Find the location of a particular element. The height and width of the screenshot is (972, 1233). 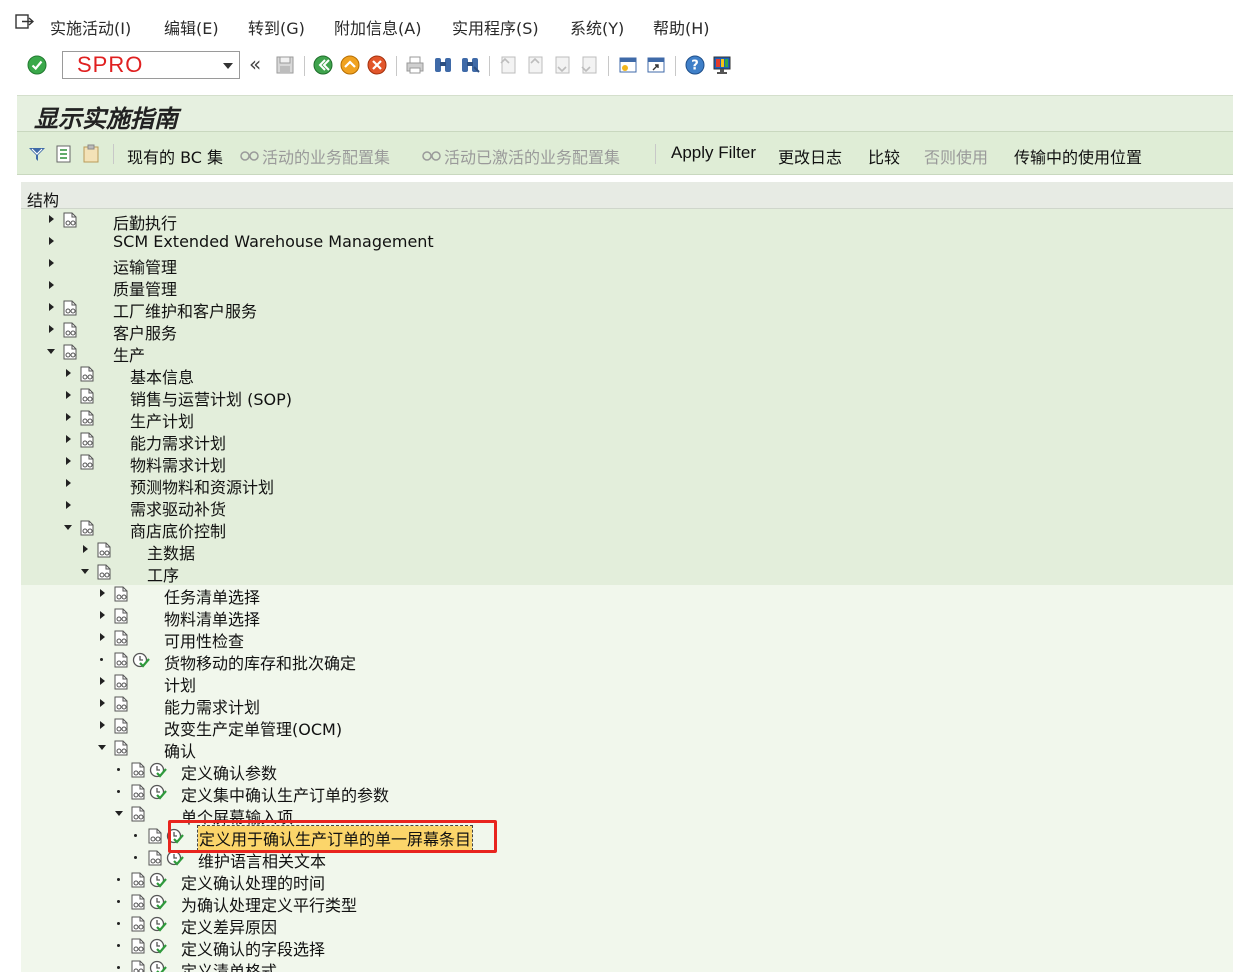

tree-node: 定义确认参数 is located at coordinates (627, 771).